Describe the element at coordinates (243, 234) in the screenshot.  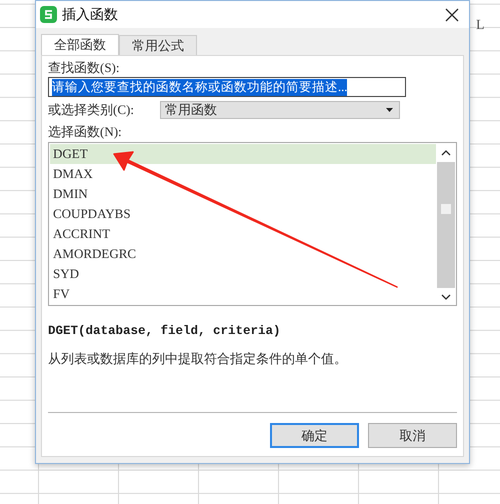
I see `function-item: ACCRINT` at that location.